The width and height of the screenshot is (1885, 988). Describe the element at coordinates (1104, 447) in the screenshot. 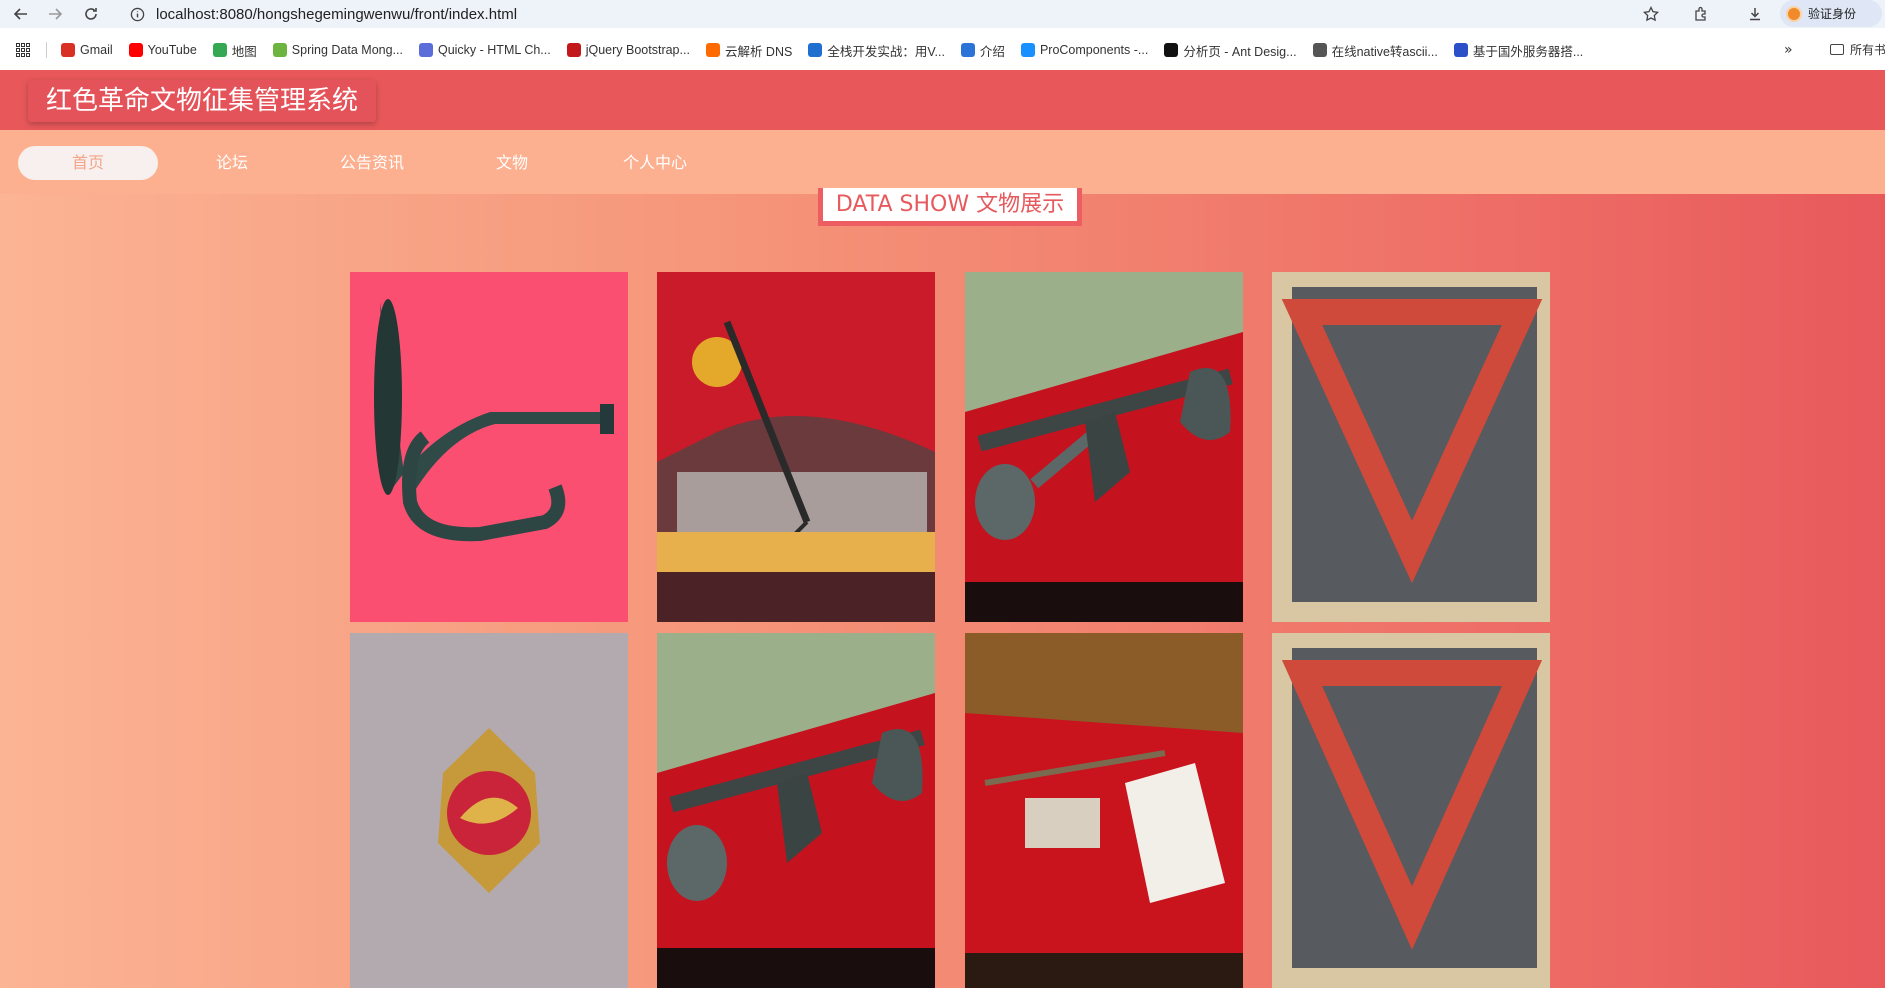

I see `display-tools-image` at that location.